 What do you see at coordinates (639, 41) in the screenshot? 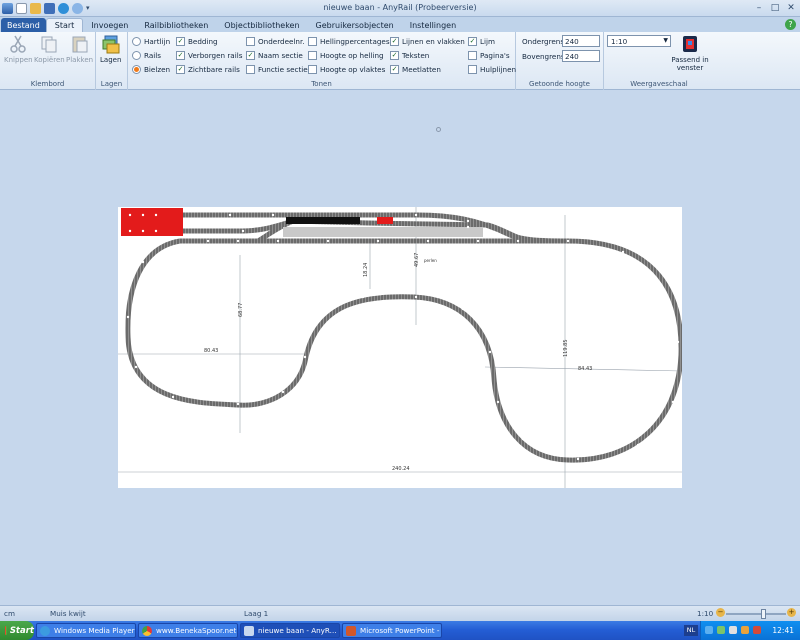
I see `scale-select: 1:10 ▼` at bounding box center [639, 41].